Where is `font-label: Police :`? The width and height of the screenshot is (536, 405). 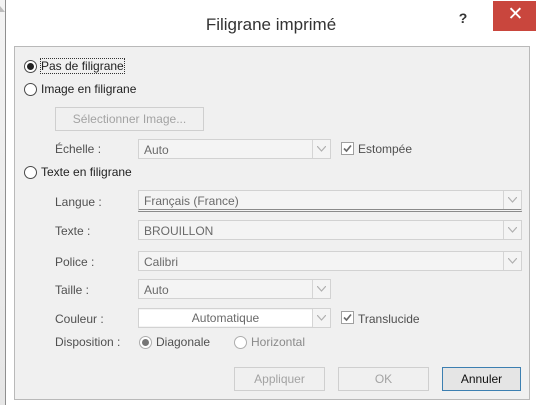 font-label: Police : is located at coordinates (75, 262).